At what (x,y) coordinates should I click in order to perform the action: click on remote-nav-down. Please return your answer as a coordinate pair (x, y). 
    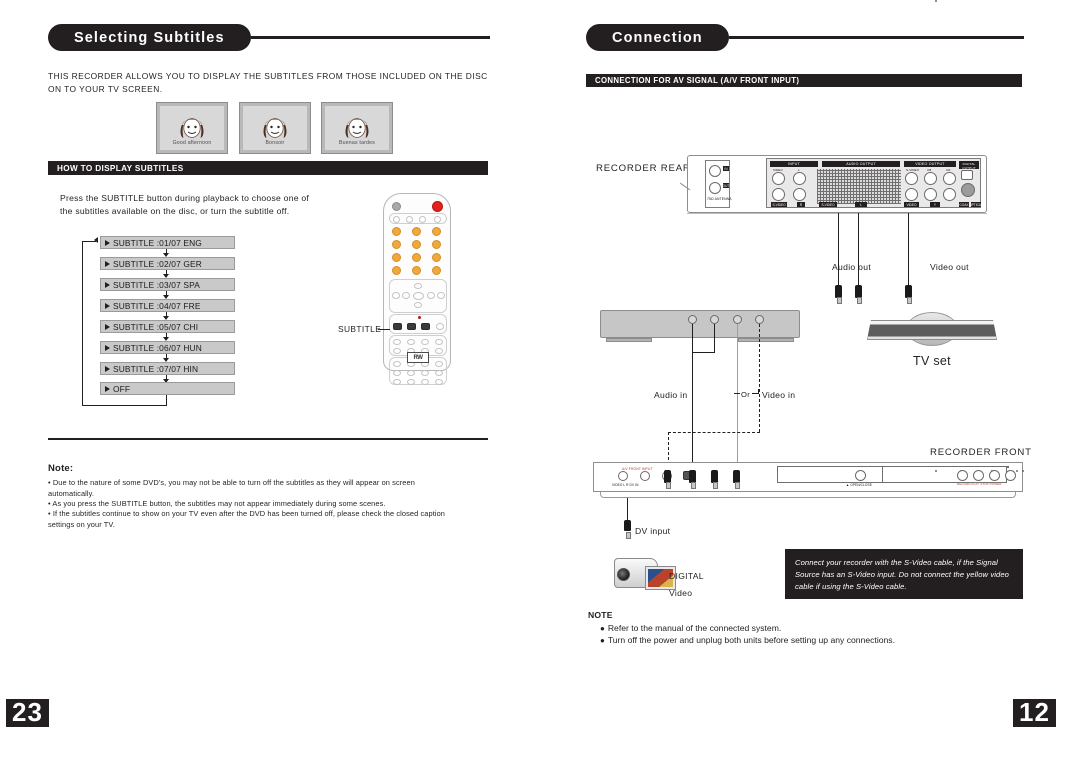
    Looking at the image, I should click on (418, 305).